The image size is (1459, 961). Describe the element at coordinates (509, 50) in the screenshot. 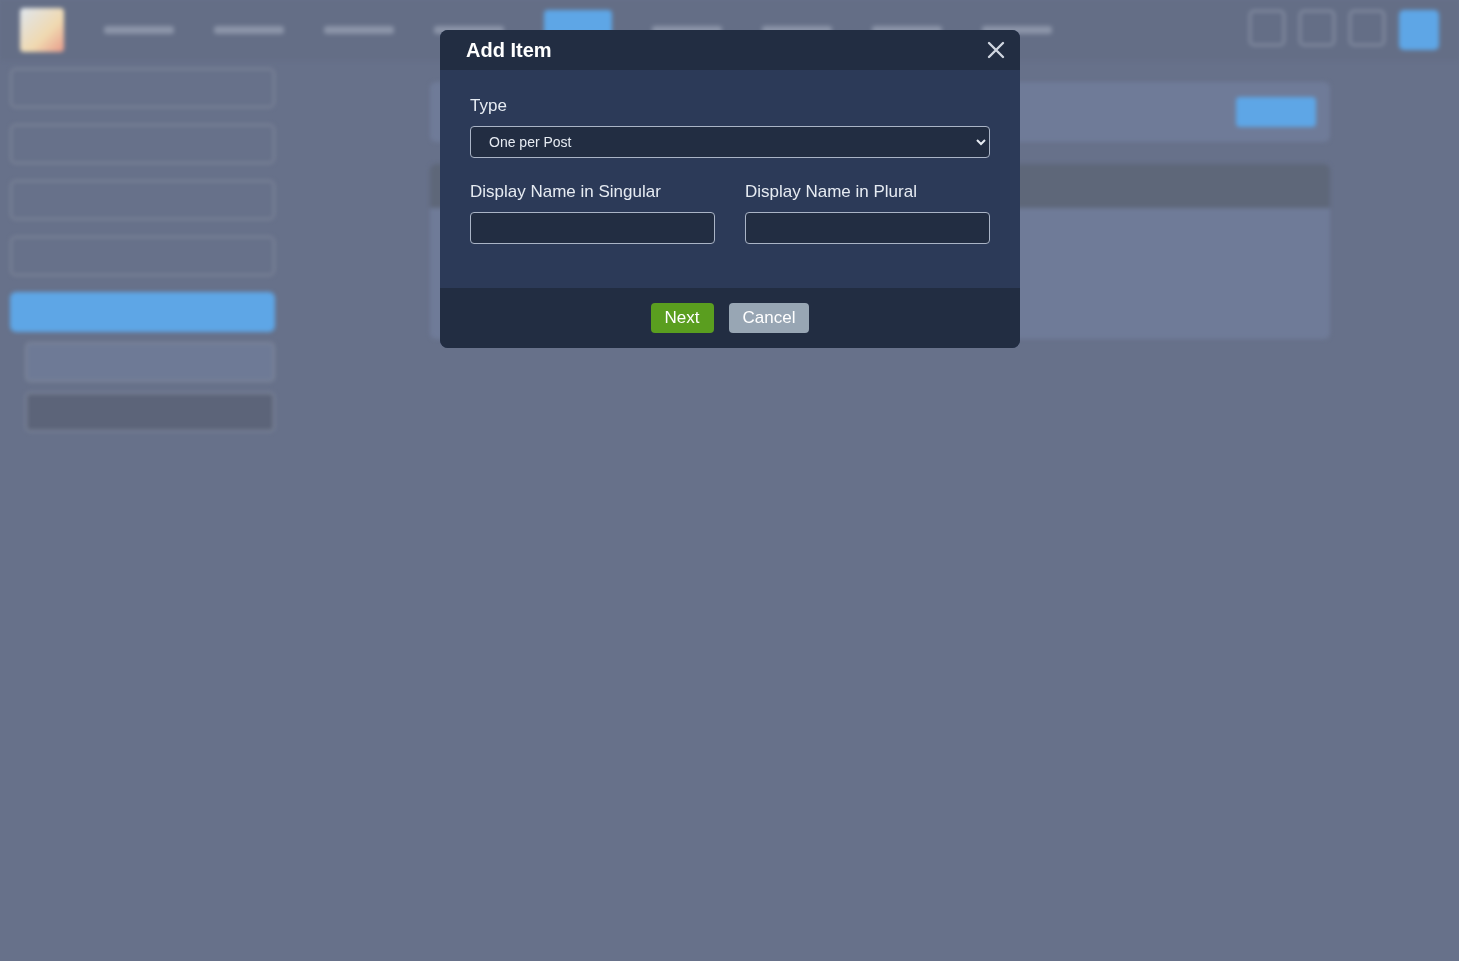

I see `dialog-title: Add Item` at that location.